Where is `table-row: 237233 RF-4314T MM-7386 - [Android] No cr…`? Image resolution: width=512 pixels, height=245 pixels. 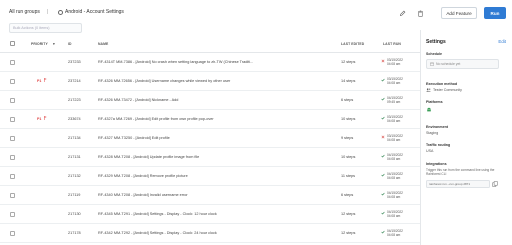 table-row: 237233 RF-4314T MM-7386 - [Android] No cr… is located at coordinates (210, 62).